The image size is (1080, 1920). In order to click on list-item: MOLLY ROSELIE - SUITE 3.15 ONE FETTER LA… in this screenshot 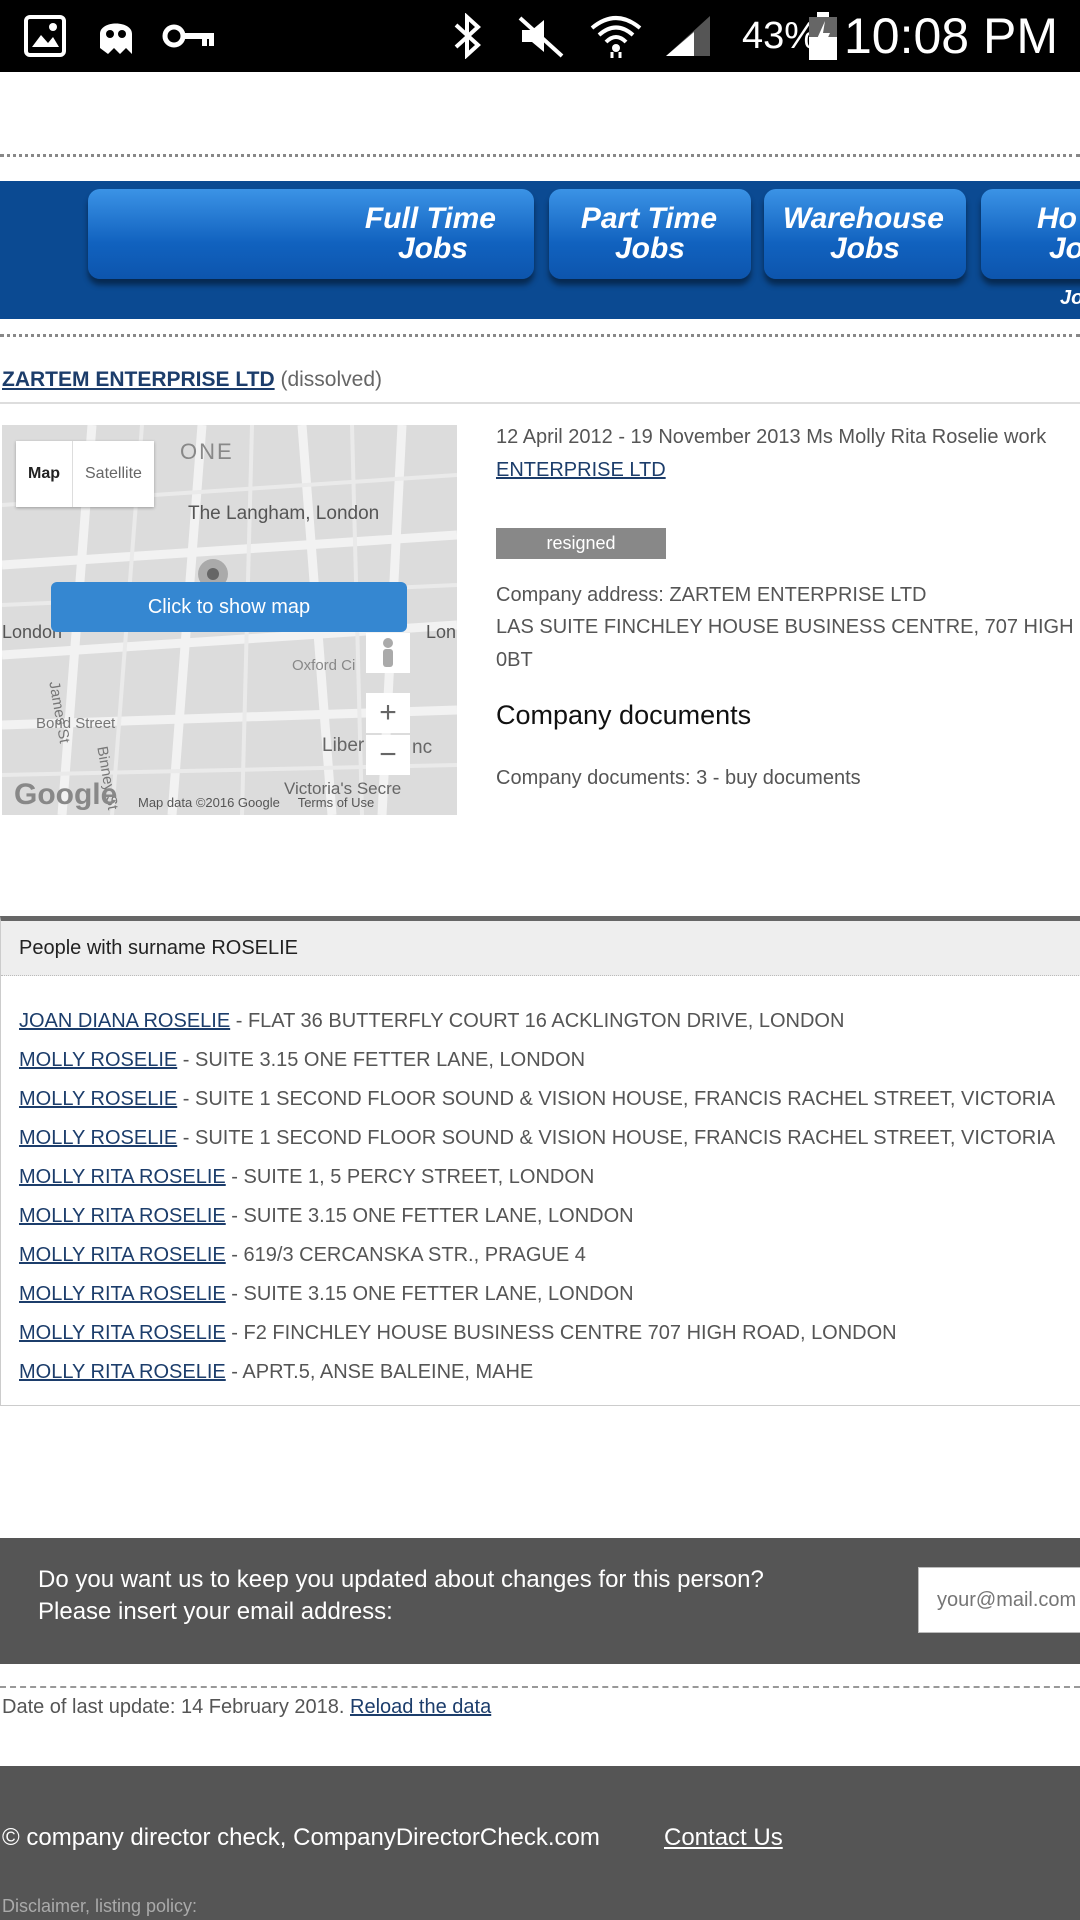, I will do `click(549, 1060)`.